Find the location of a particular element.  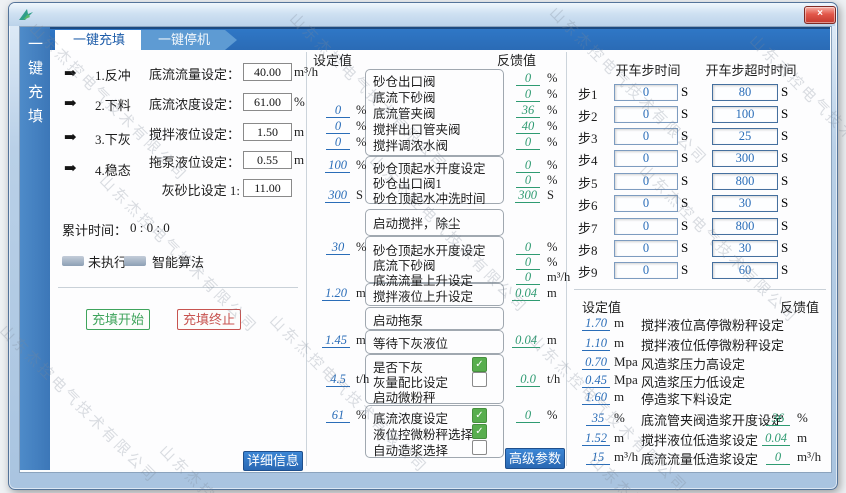

underflow-density-input: 61.00 is located at coordinates (267, 102).